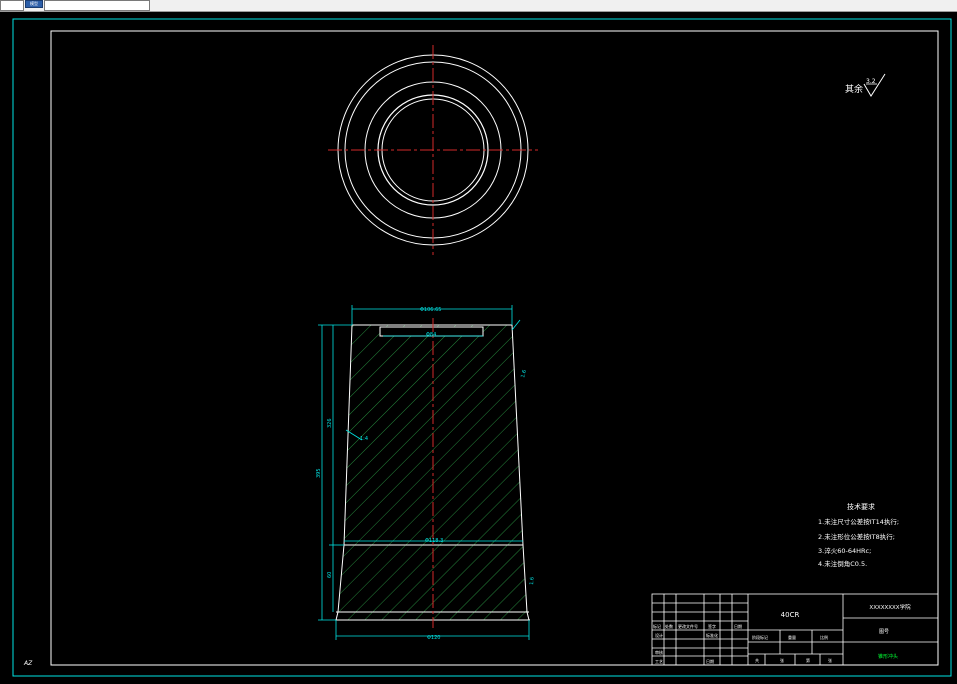 The width and height of the screenshot is (957, 684). Describe the element at coordinates (808, 660) in the screenshot. I see `tb-sheet-no: 第` at that location.